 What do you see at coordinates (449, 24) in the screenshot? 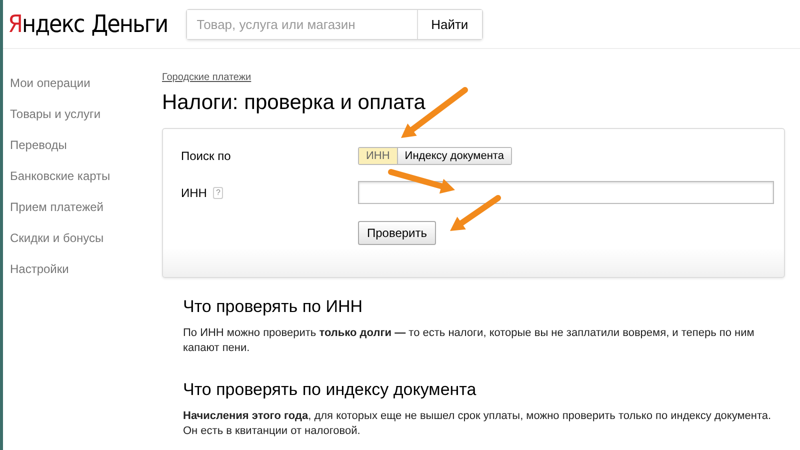
I see `search-button: Найти` at bounding box center [449, 24].